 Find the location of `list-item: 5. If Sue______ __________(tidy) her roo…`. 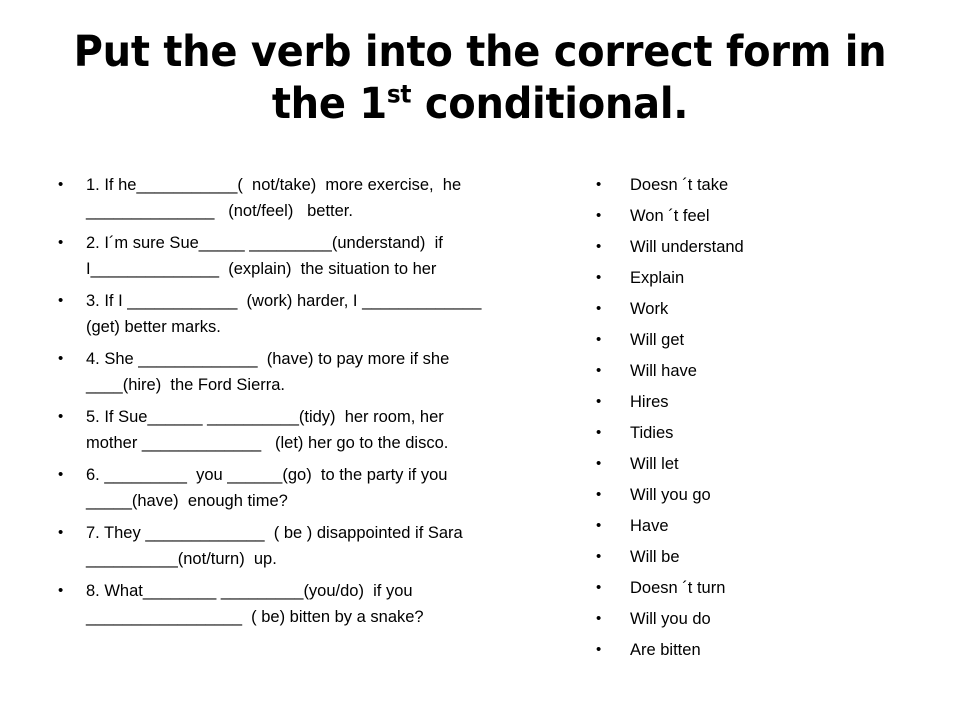

list-item: 5. If Sue______ __________(tidy) her roo… is located at coordinates (308, 430).